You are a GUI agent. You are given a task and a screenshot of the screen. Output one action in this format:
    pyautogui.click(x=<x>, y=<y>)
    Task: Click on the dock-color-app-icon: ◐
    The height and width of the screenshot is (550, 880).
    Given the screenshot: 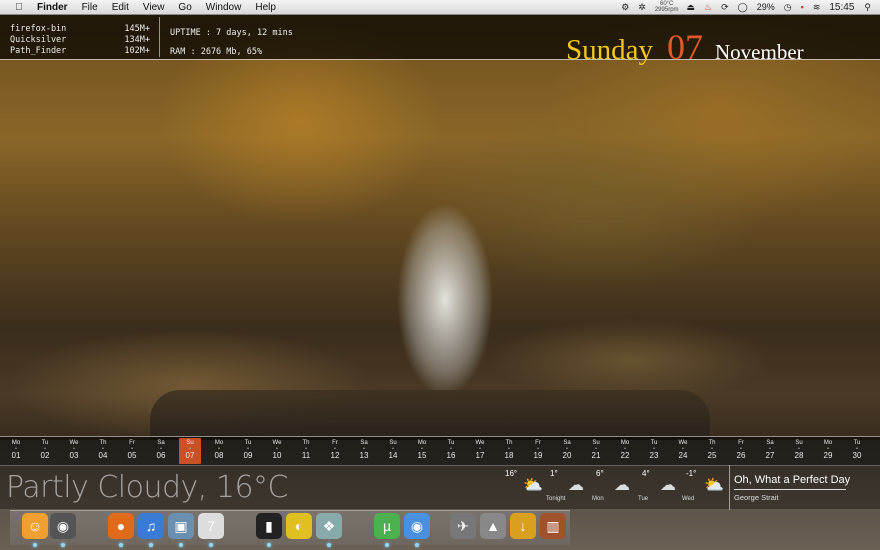 What is the action you would take?
    pyautogui.click(x=299, y=526)
    